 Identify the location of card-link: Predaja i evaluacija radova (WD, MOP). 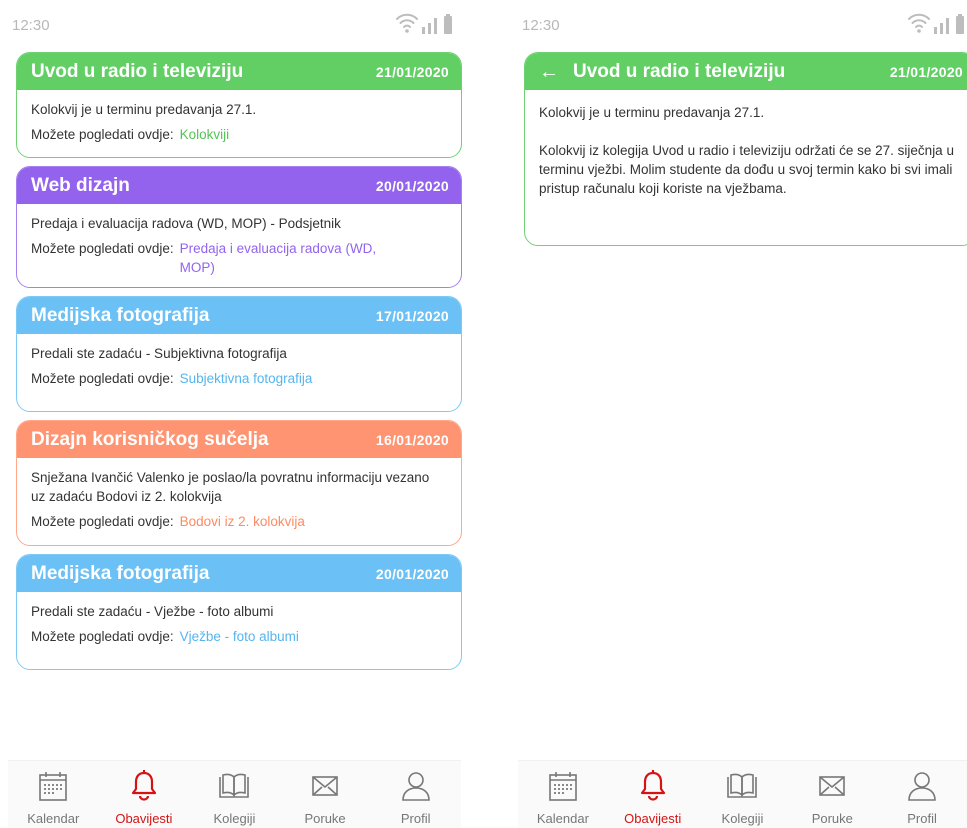
(280, 258).